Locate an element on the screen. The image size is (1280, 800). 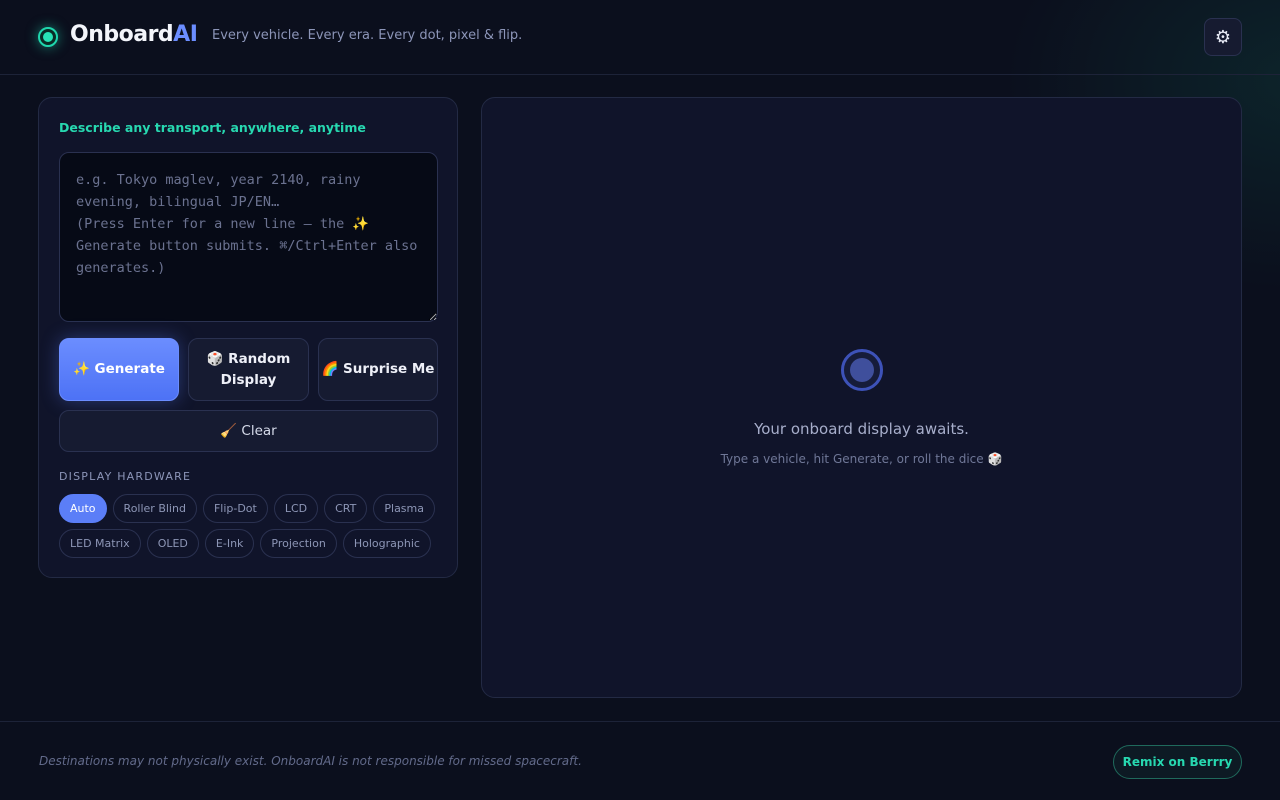
brand-title: OnboardAI is located at coordinates (134, 34).